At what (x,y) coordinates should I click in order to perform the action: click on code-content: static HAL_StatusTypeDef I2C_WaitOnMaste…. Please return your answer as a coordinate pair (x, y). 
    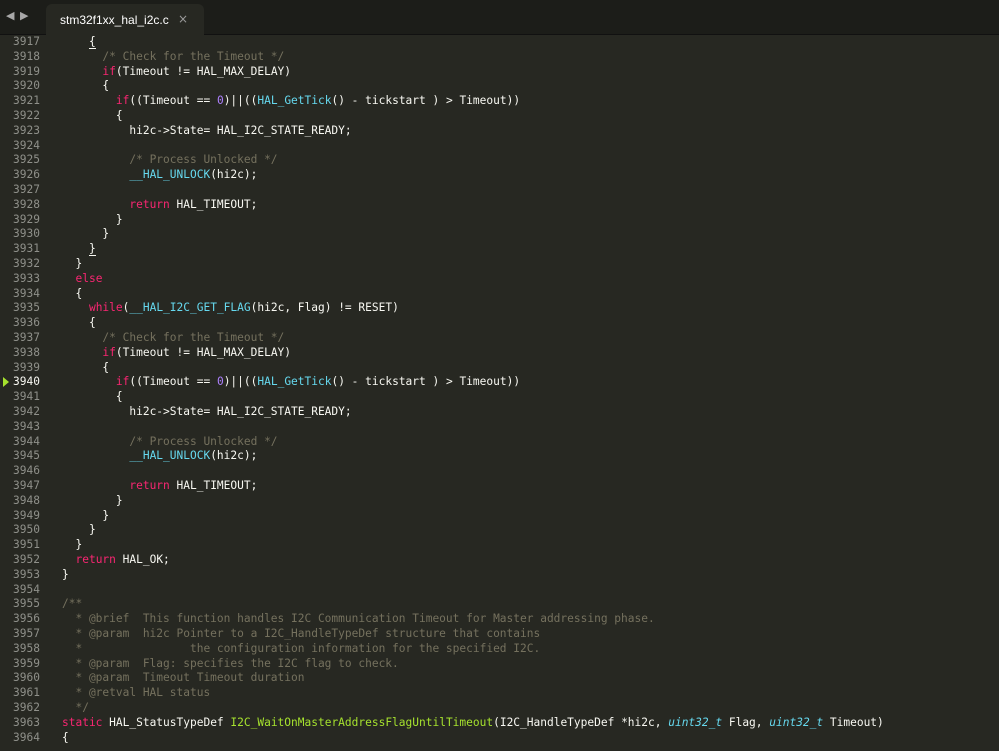
    Looking at the image, I should click on (473, 723).